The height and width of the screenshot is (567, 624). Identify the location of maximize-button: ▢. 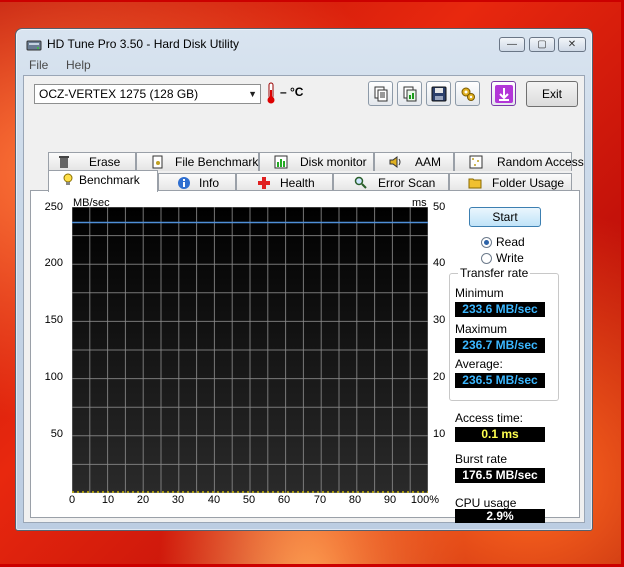
(542, 44).